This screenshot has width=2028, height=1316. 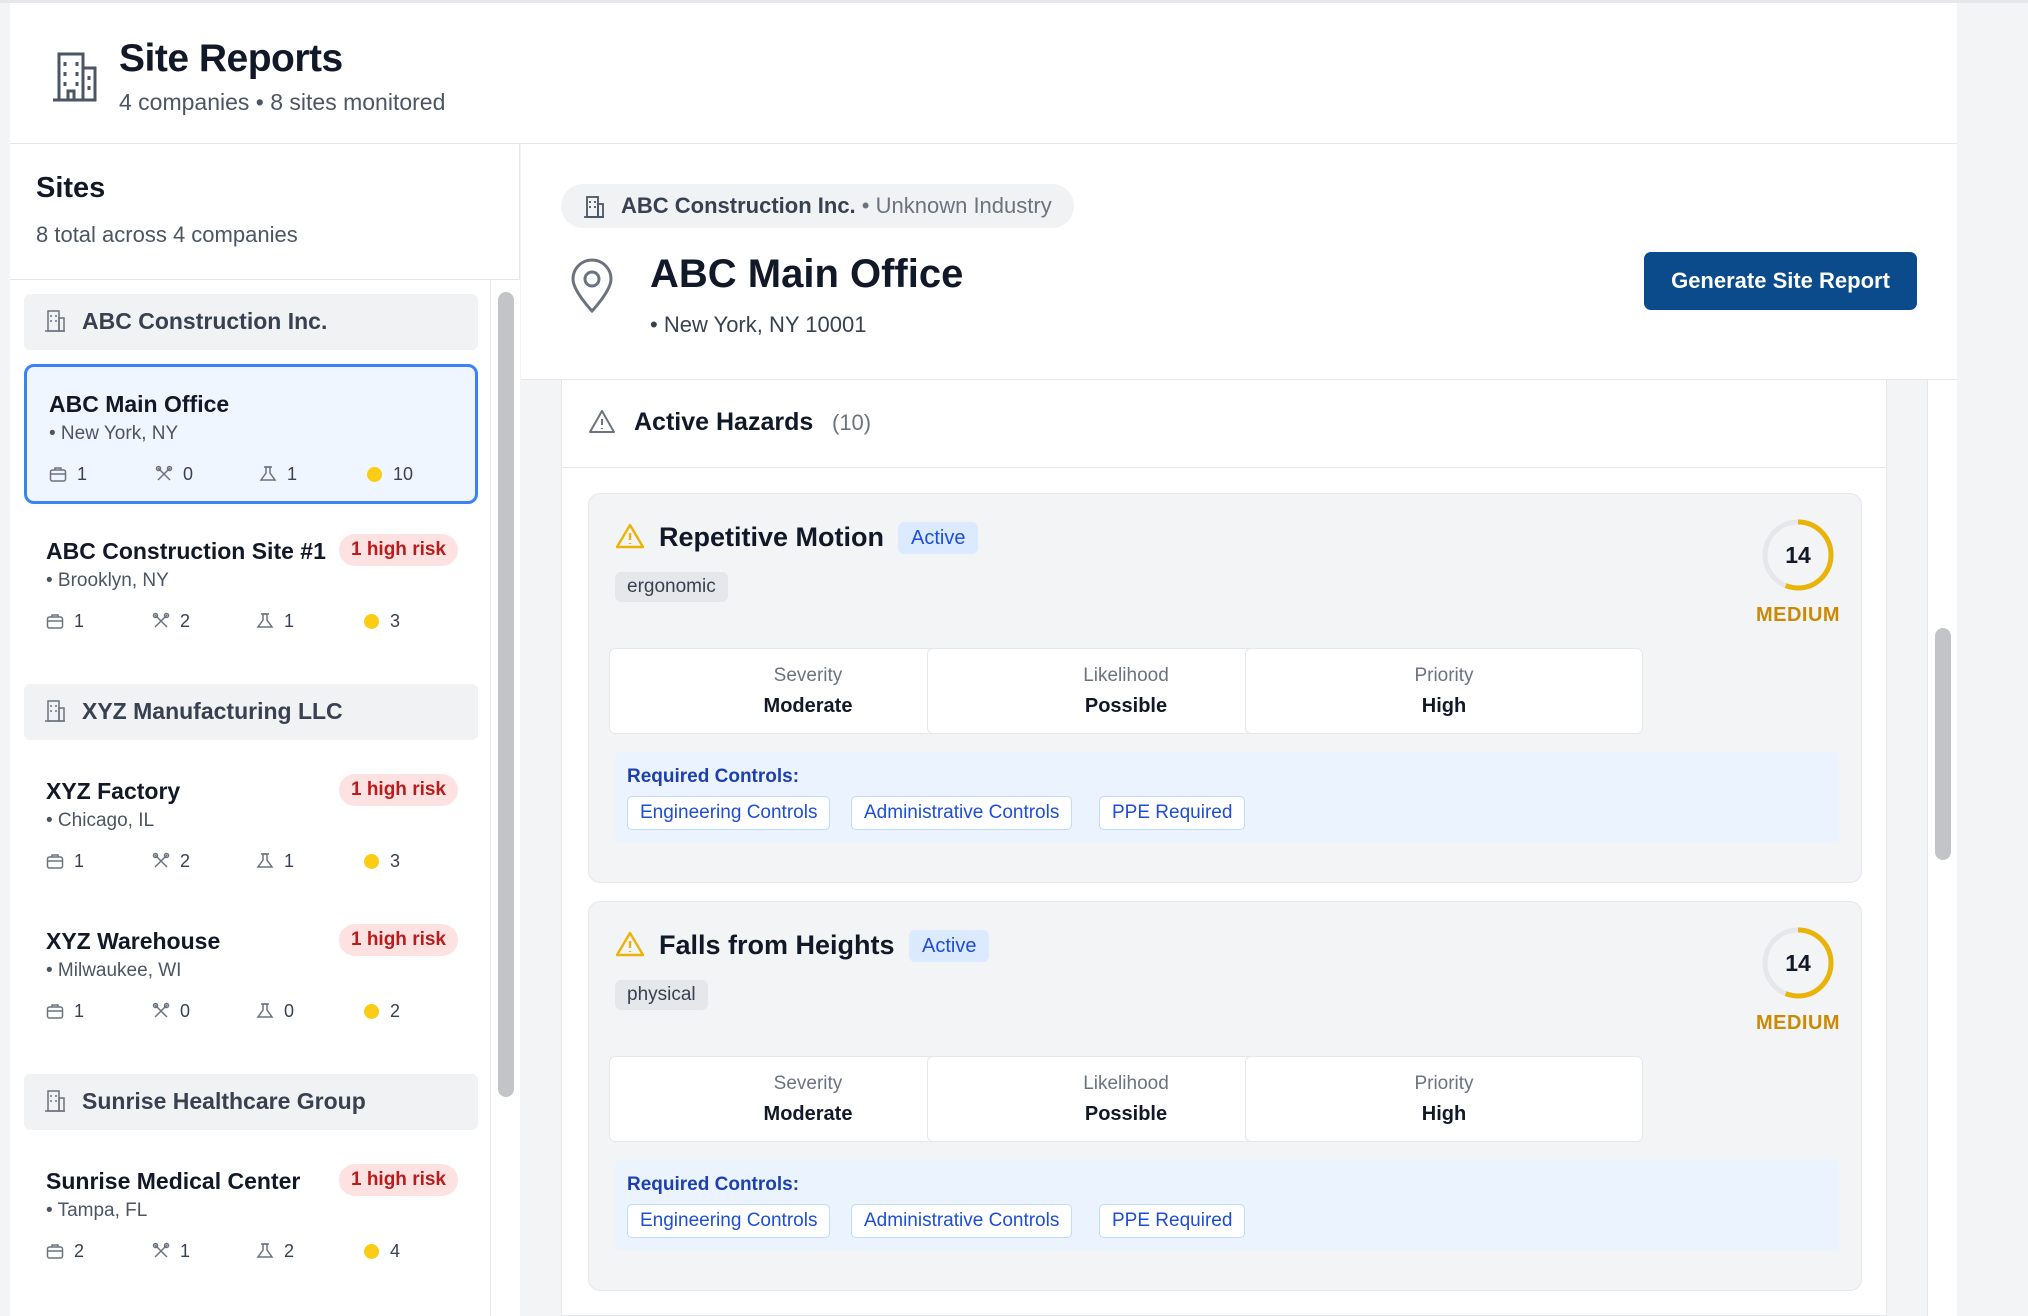 What do you see at coordinates (592, 286) in the screenshot?
I see `map-pin-icon` at bounding box center [592, 286].